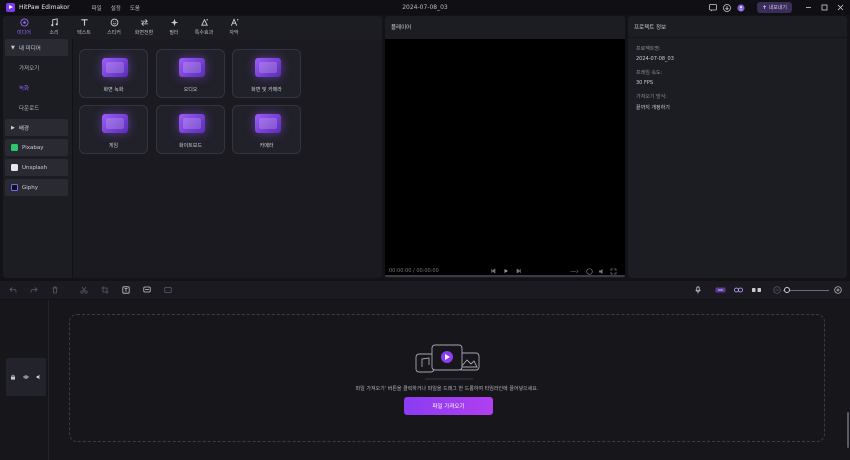 This screenshot has width=850, height=460. What do you see at coordinates (266, 146) in the screenshot?
I see `record-card-label: 카메라` at bounding box center [266, 146].